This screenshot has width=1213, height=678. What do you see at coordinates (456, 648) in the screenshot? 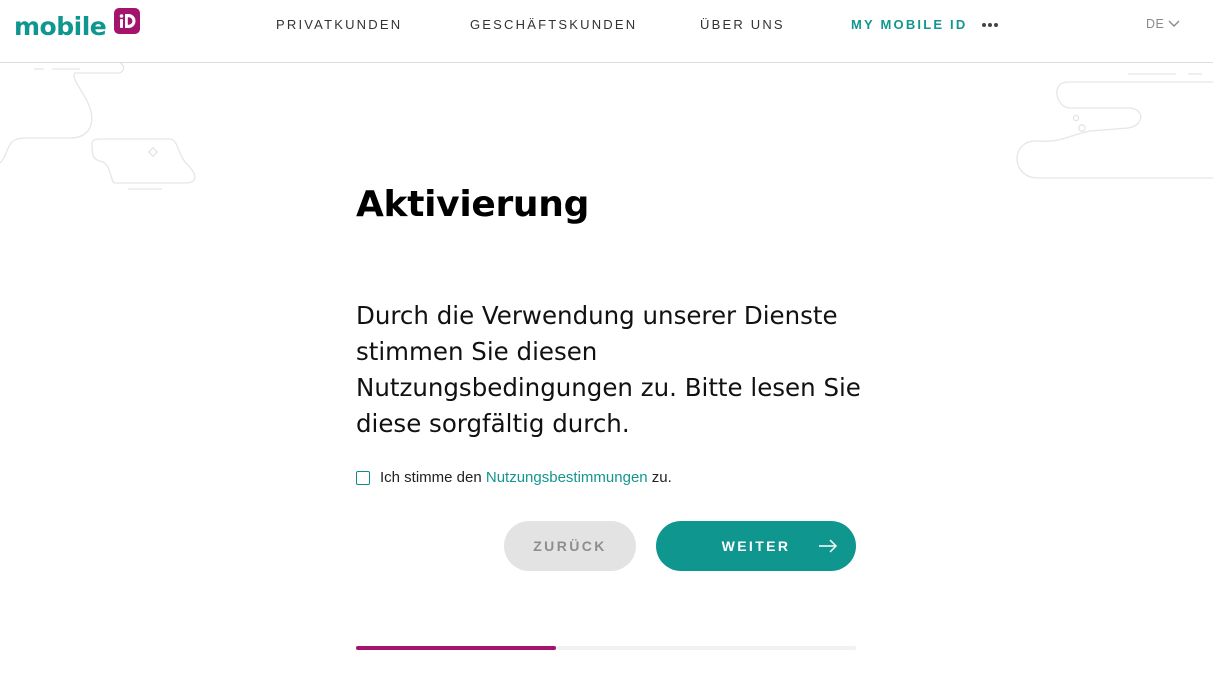
I see `progress-bar-fill` at bounding box center [456, 648].